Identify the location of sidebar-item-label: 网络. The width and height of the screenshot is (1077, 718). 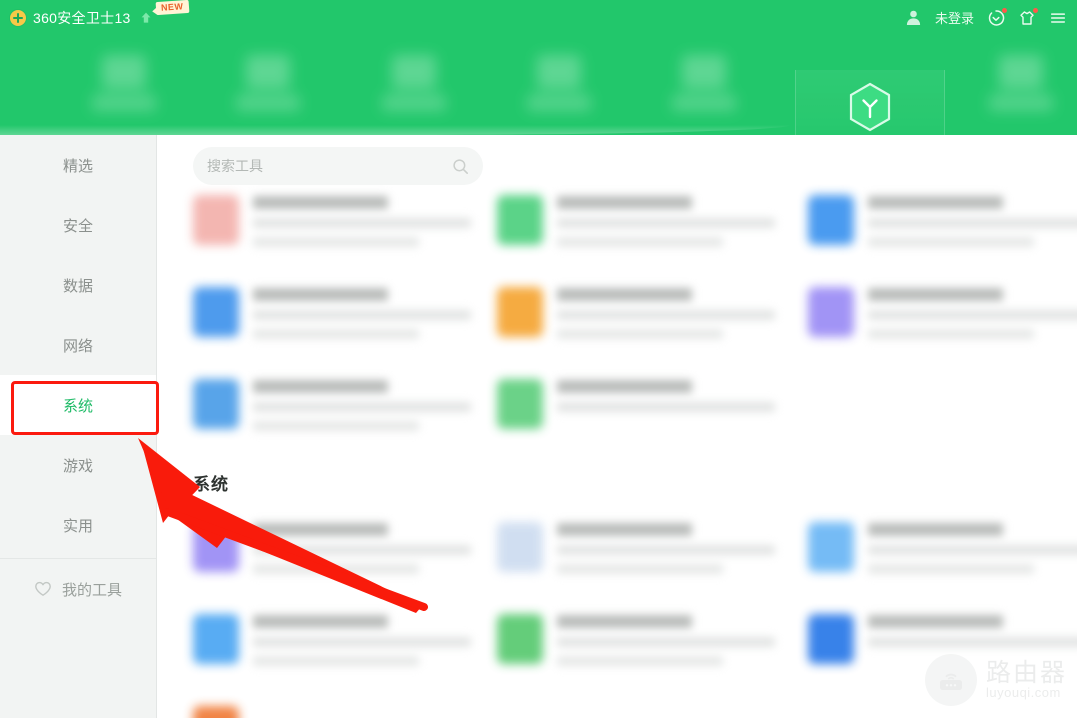
(77, 346).